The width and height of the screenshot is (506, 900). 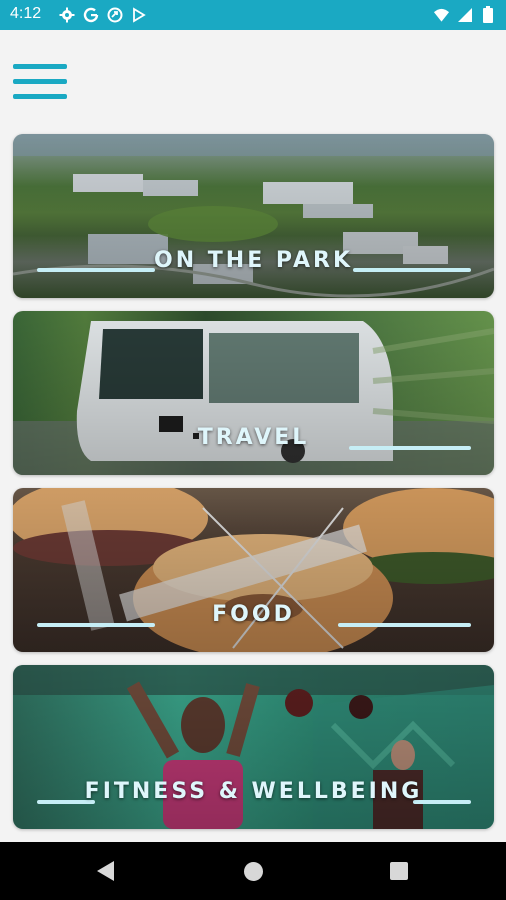 I want to click on status-time: 4:12, so click(x=26, y=13).